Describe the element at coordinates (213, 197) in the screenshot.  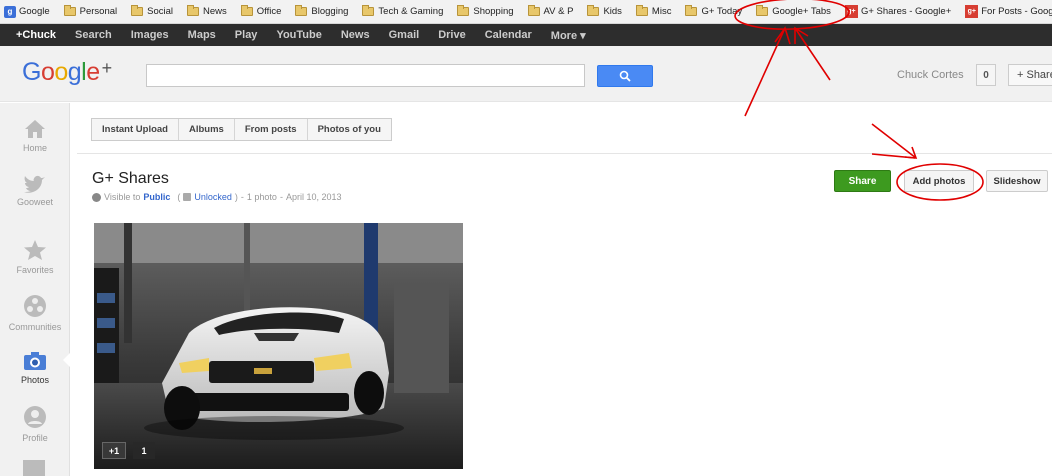
I see `lock-status-link: Unlocked` at that location.